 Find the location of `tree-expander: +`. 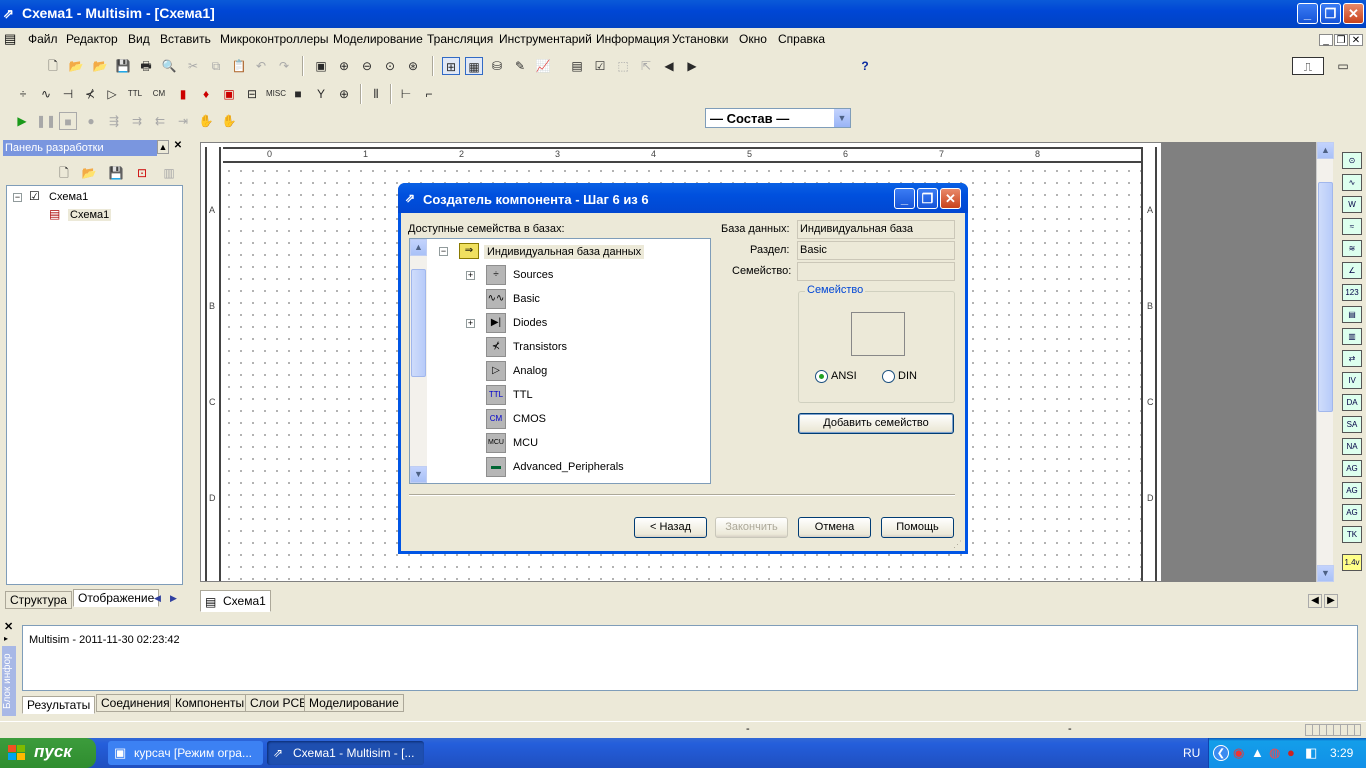

tree-expander: + is located at coordinates (470, 275).